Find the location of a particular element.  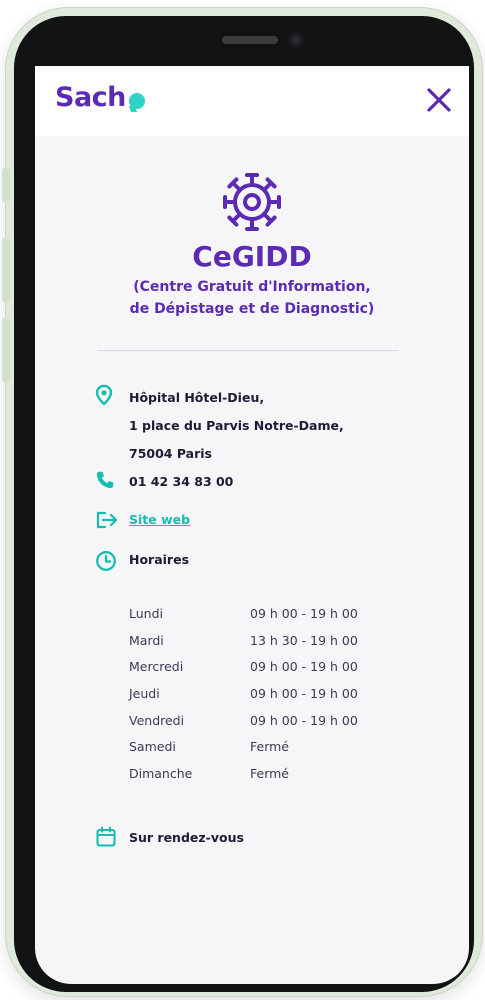

appointment-label: Sur rendez-vous is located at coordinates (186, 837).